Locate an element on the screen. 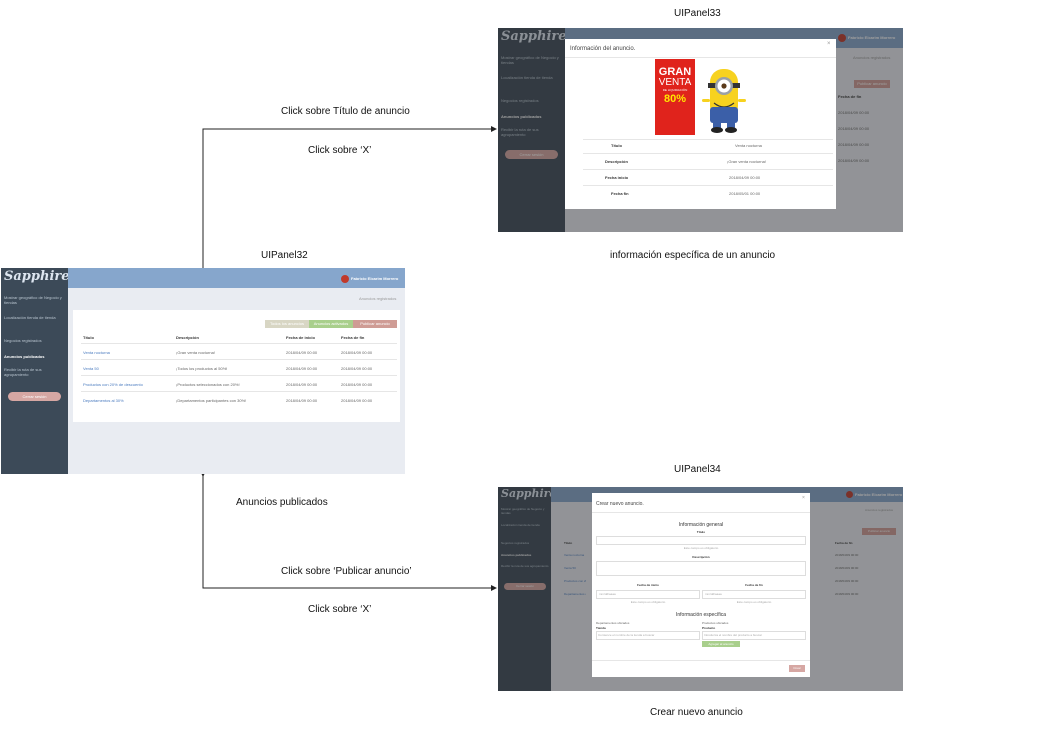 This screenshot has width=1047, height=729. active-ads-button: Anuncios activados is located at coordinates (331, 324).